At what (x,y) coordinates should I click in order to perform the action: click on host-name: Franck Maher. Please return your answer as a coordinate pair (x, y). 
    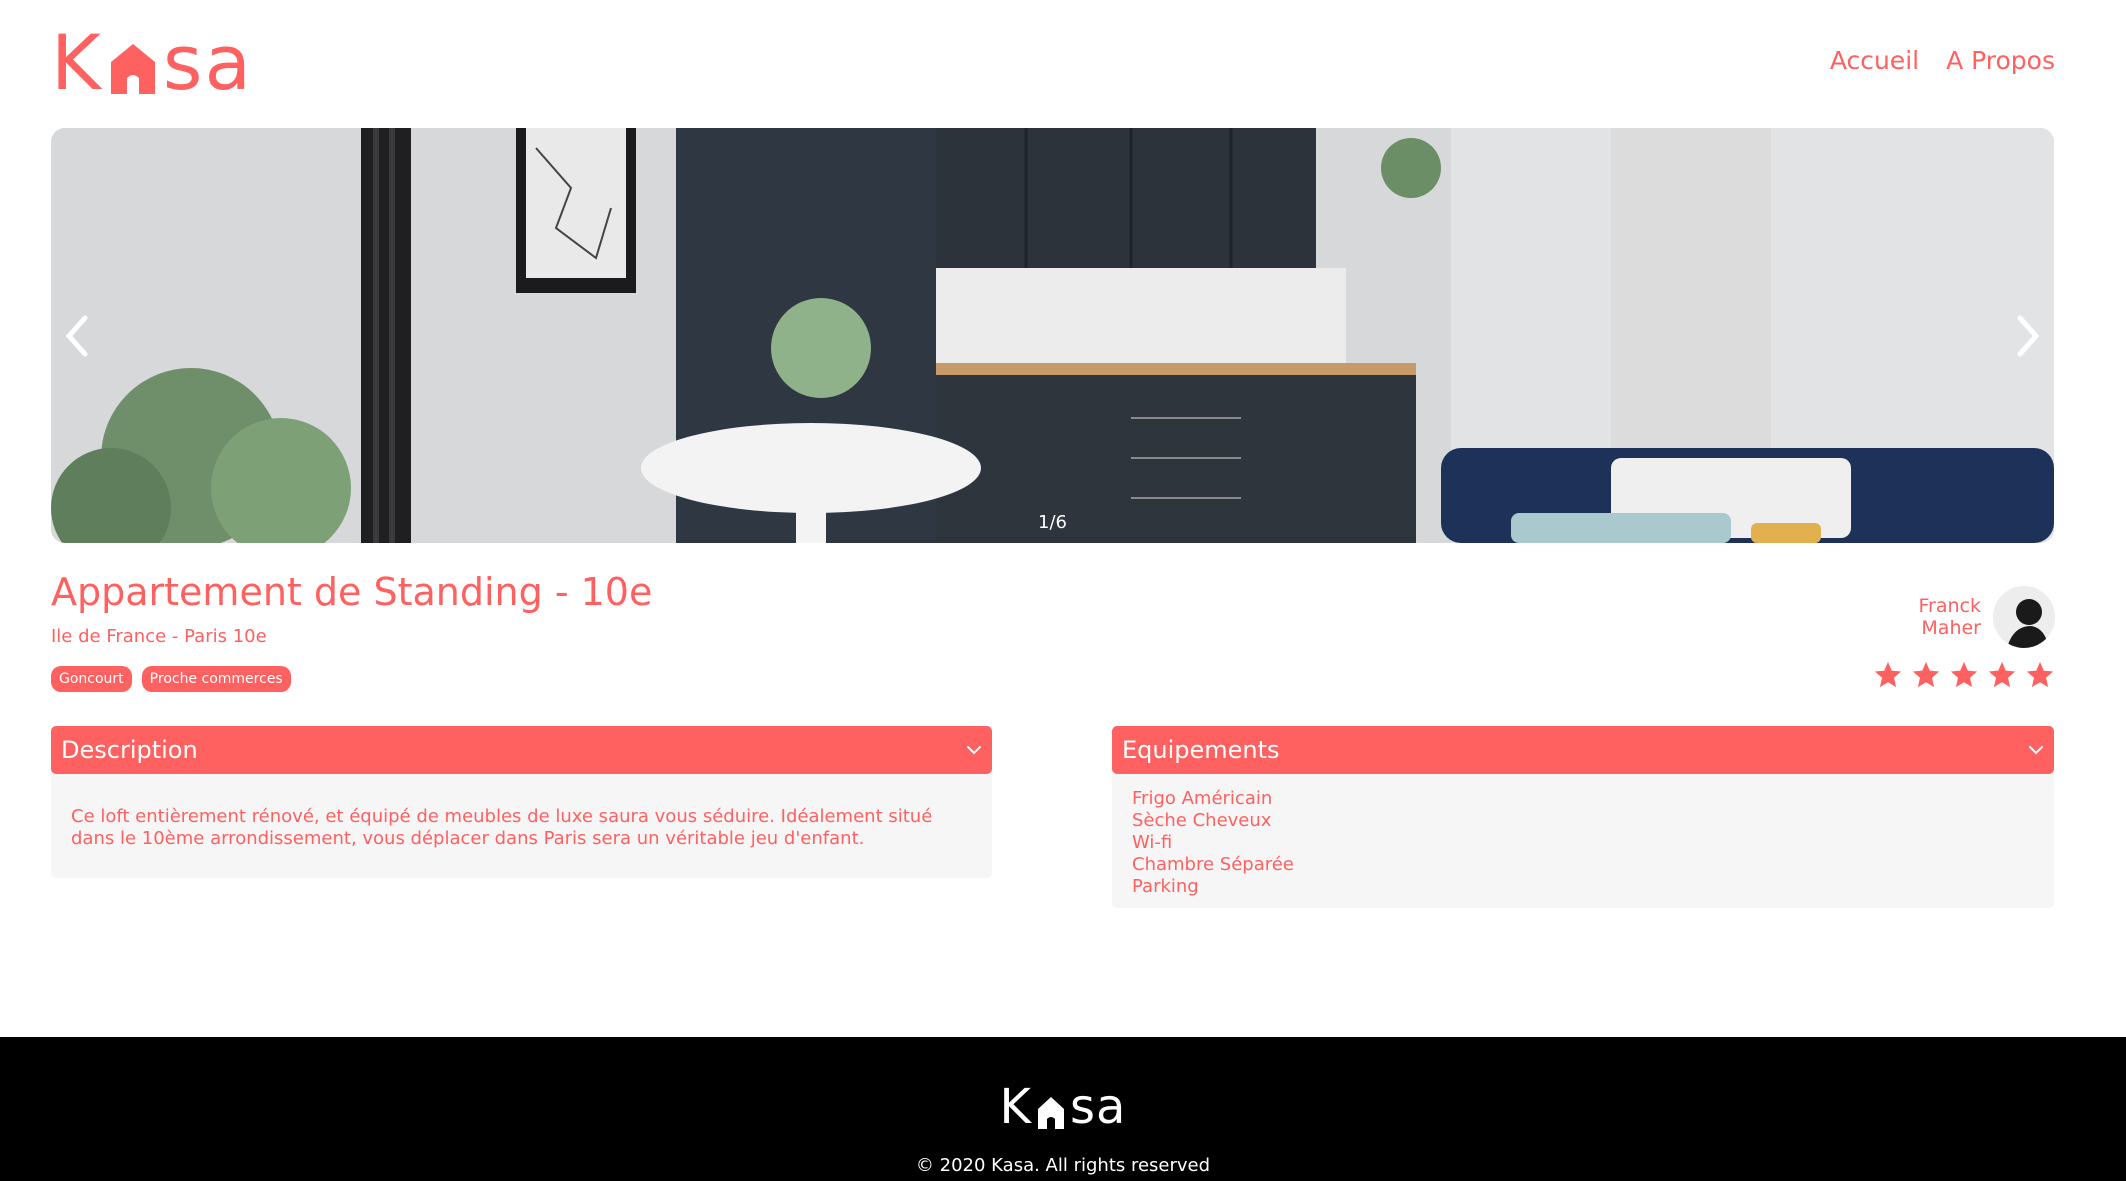
    Looking at the image, I should click on (1950, 617).